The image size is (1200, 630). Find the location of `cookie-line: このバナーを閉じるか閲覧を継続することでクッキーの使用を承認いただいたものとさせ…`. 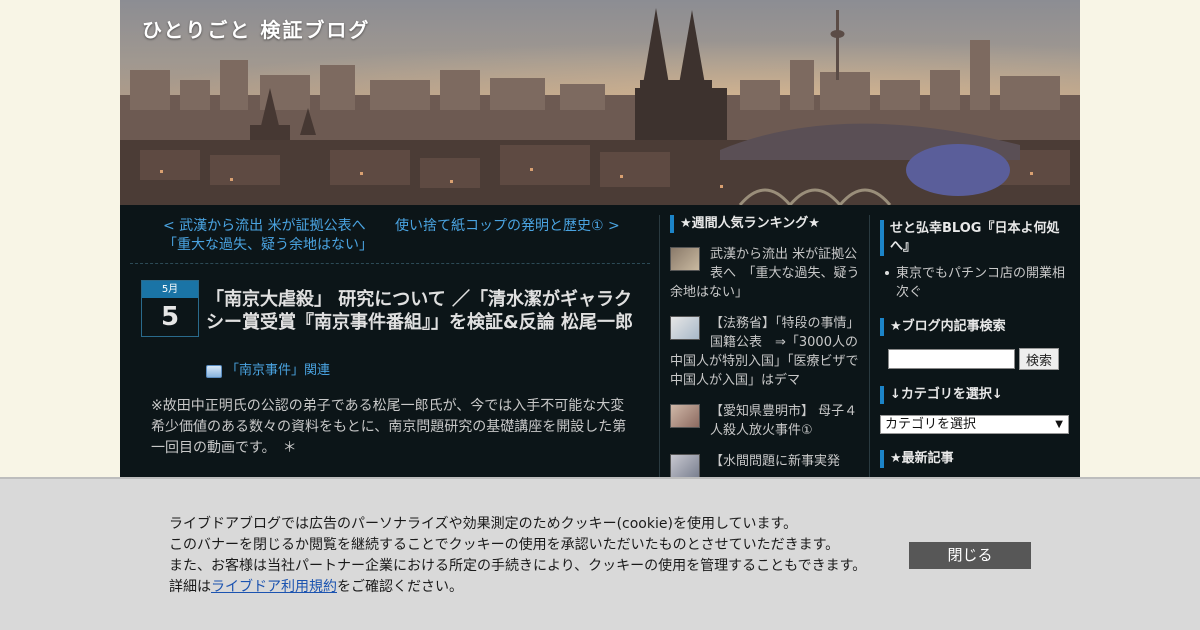

cookie-line: このバナーを閉じるか閲覧を継続することでクッキーの使用を承認いただいたものとさせ… is located at coordinates (504, 545).